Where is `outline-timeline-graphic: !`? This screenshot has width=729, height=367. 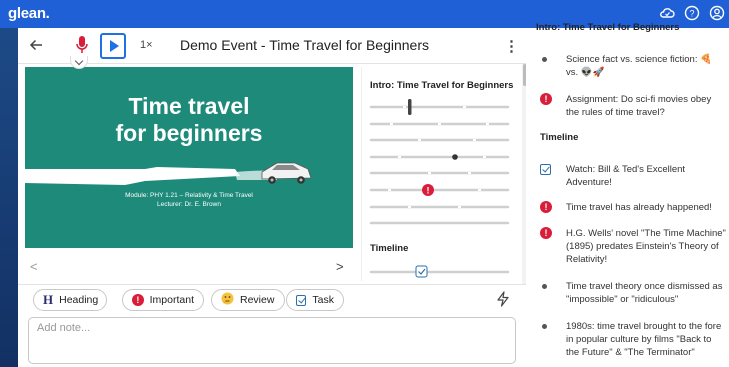
outline-timeline-graphic: ! is located at coordinates (445, 172).